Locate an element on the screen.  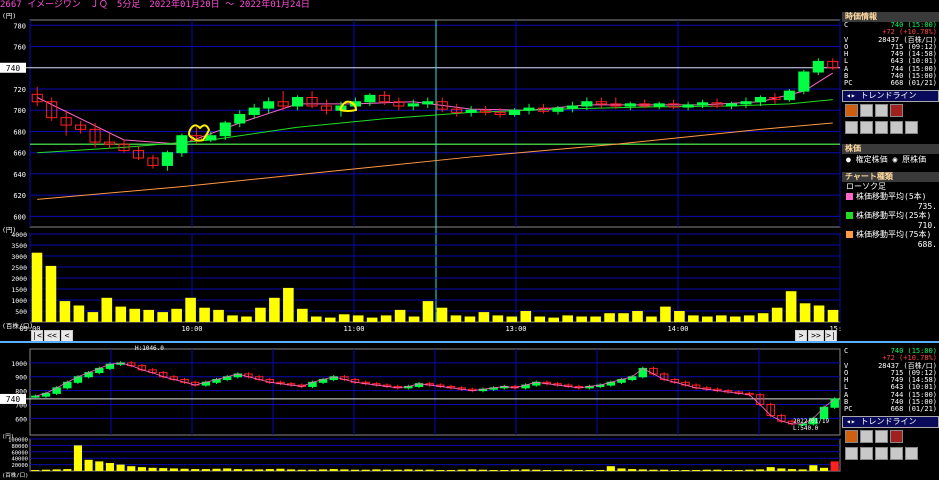
ma5-label: 株価移動平均(5本) is located at coordinates (891, 197).